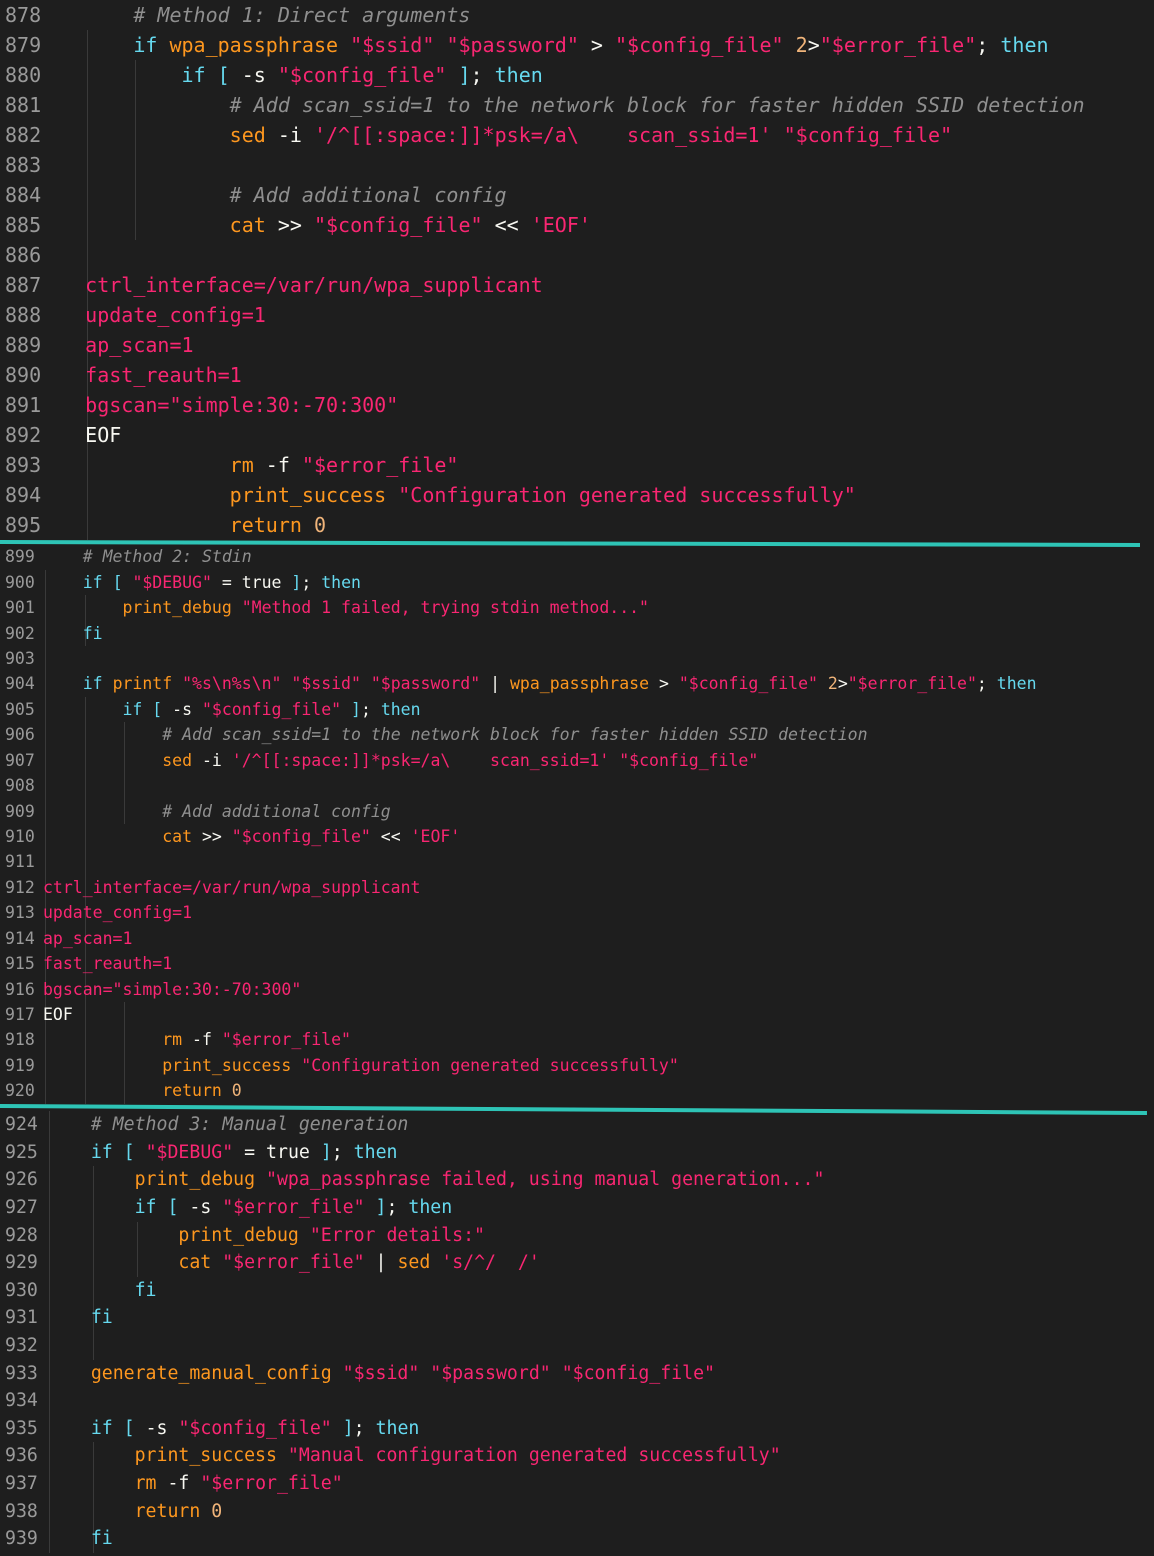 The width and height of the screenshot is (1154, 1556). I want to click on code-line: 900 if [ "$DEBUG" = true ]; then, so click(577, 582).